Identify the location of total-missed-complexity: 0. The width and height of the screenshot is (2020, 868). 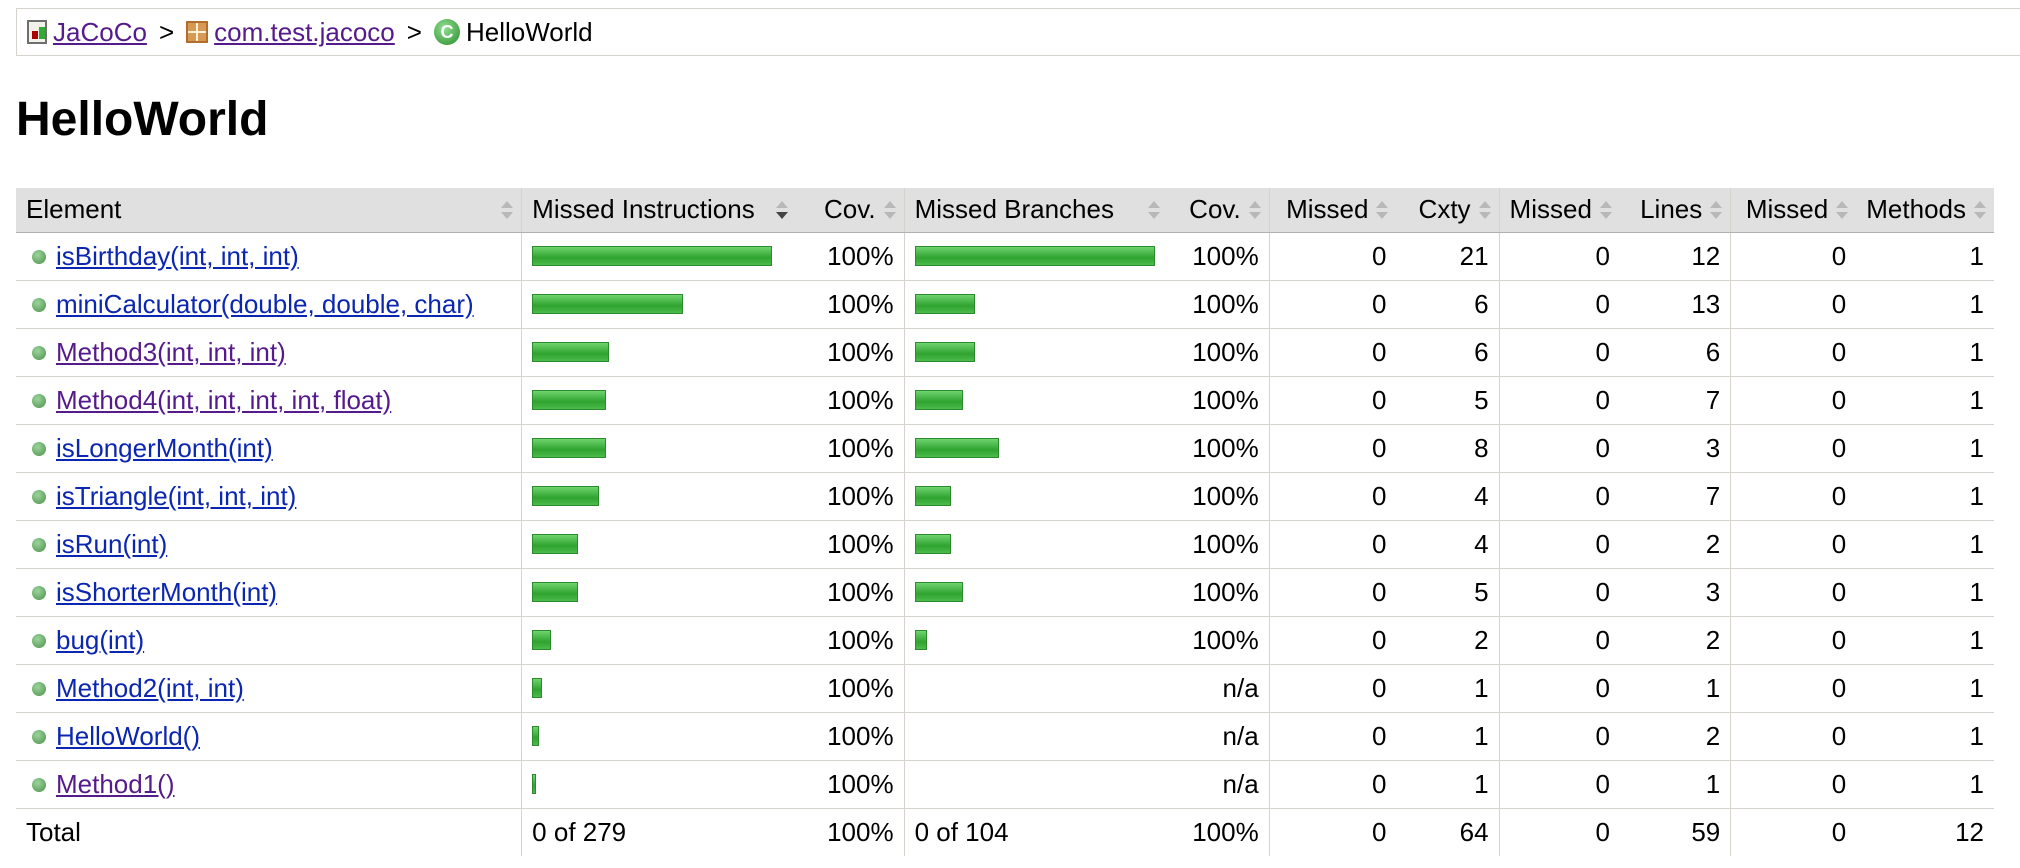
(1332, 832).